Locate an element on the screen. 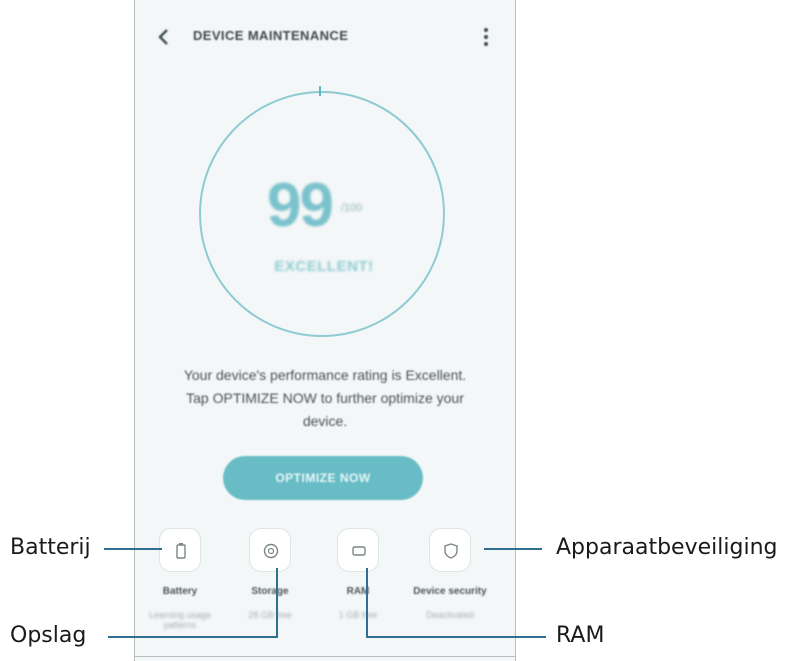 Image resolution: width=788 pixels, height=661 pixels. page-title: DEVICE MAINTENANCE is located at coordinates (271, 35).